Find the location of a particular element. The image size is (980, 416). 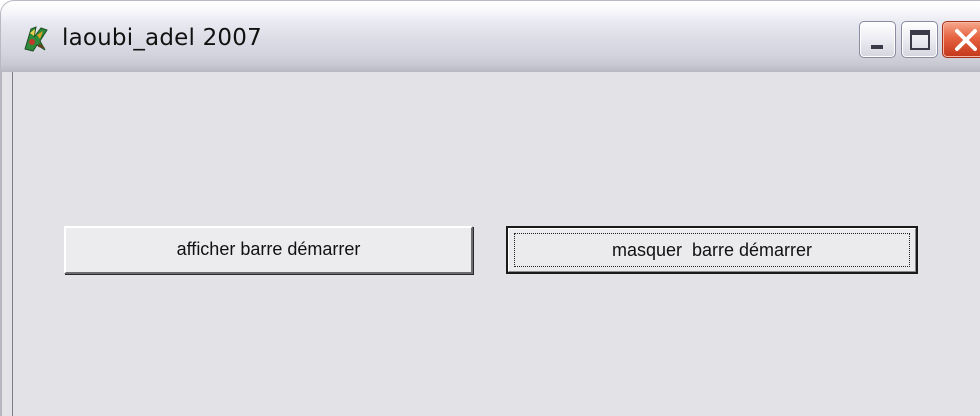

close-button is located at coordinates (961, 39).